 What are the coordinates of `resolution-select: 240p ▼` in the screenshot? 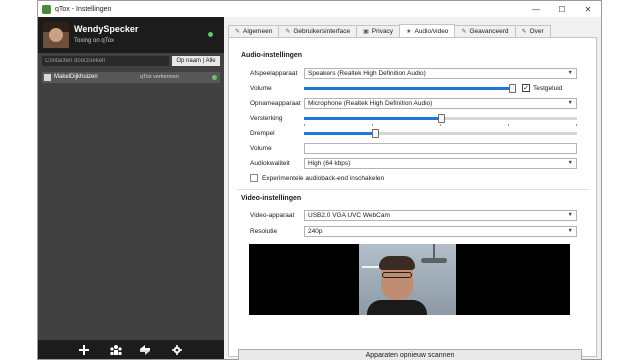 It's located at (440, 231).